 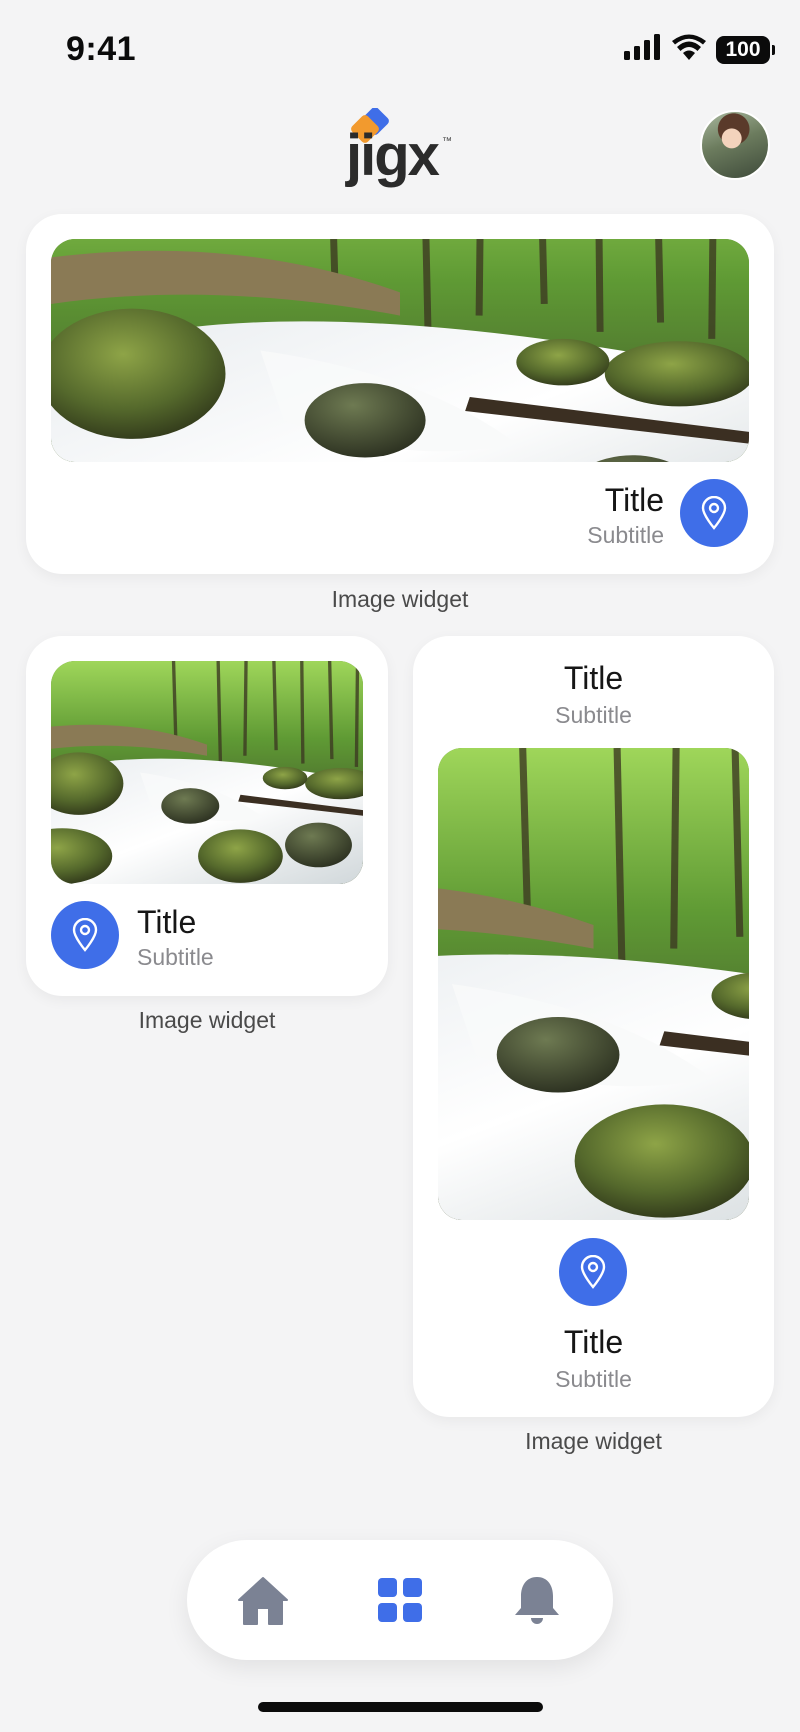 What do you see at coordinates (689, 49) in the screenshot?
I see `wifi-icon` at bounding box center [689, 49].